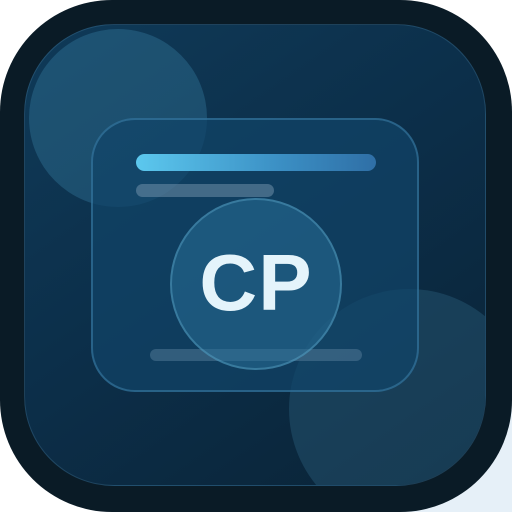 The image size is (512, 512). I want to click on monogram-text: CP, so click(256, 282).